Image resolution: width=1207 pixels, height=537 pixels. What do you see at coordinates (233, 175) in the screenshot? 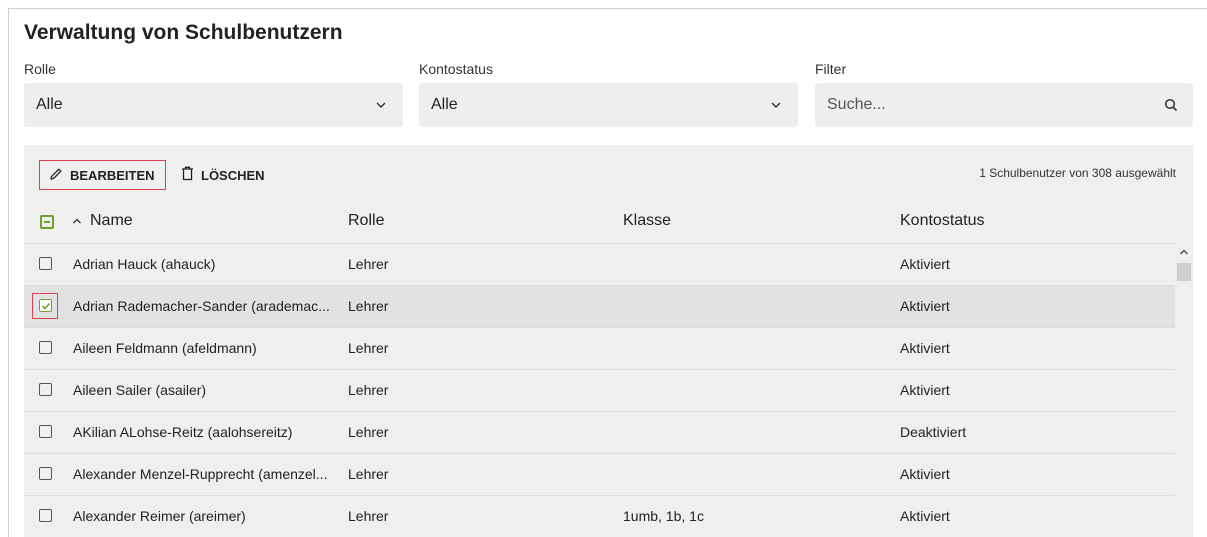
I see `delete-button-label: LÖSCHEN` at bounding box center [233, 175].